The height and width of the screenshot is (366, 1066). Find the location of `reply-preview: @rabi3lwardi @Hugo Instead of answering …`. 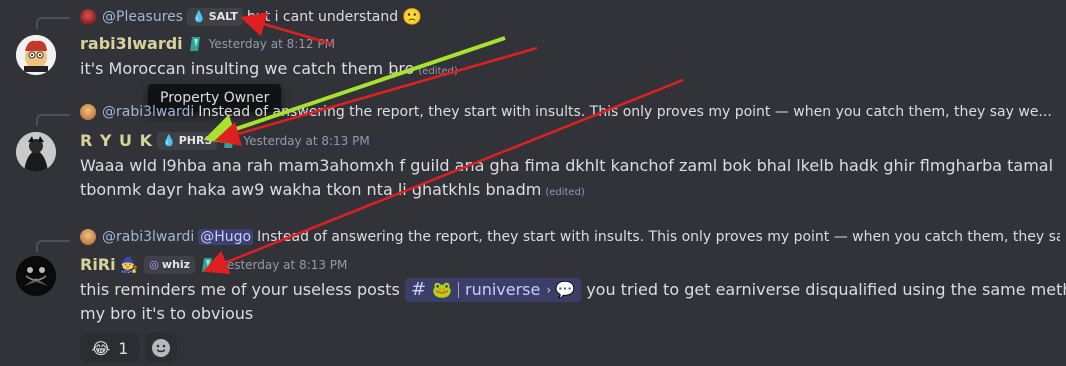

reply-preview: @rabi3lwardi @Hugo Instead of answering … is located at coordinates (570, 237).